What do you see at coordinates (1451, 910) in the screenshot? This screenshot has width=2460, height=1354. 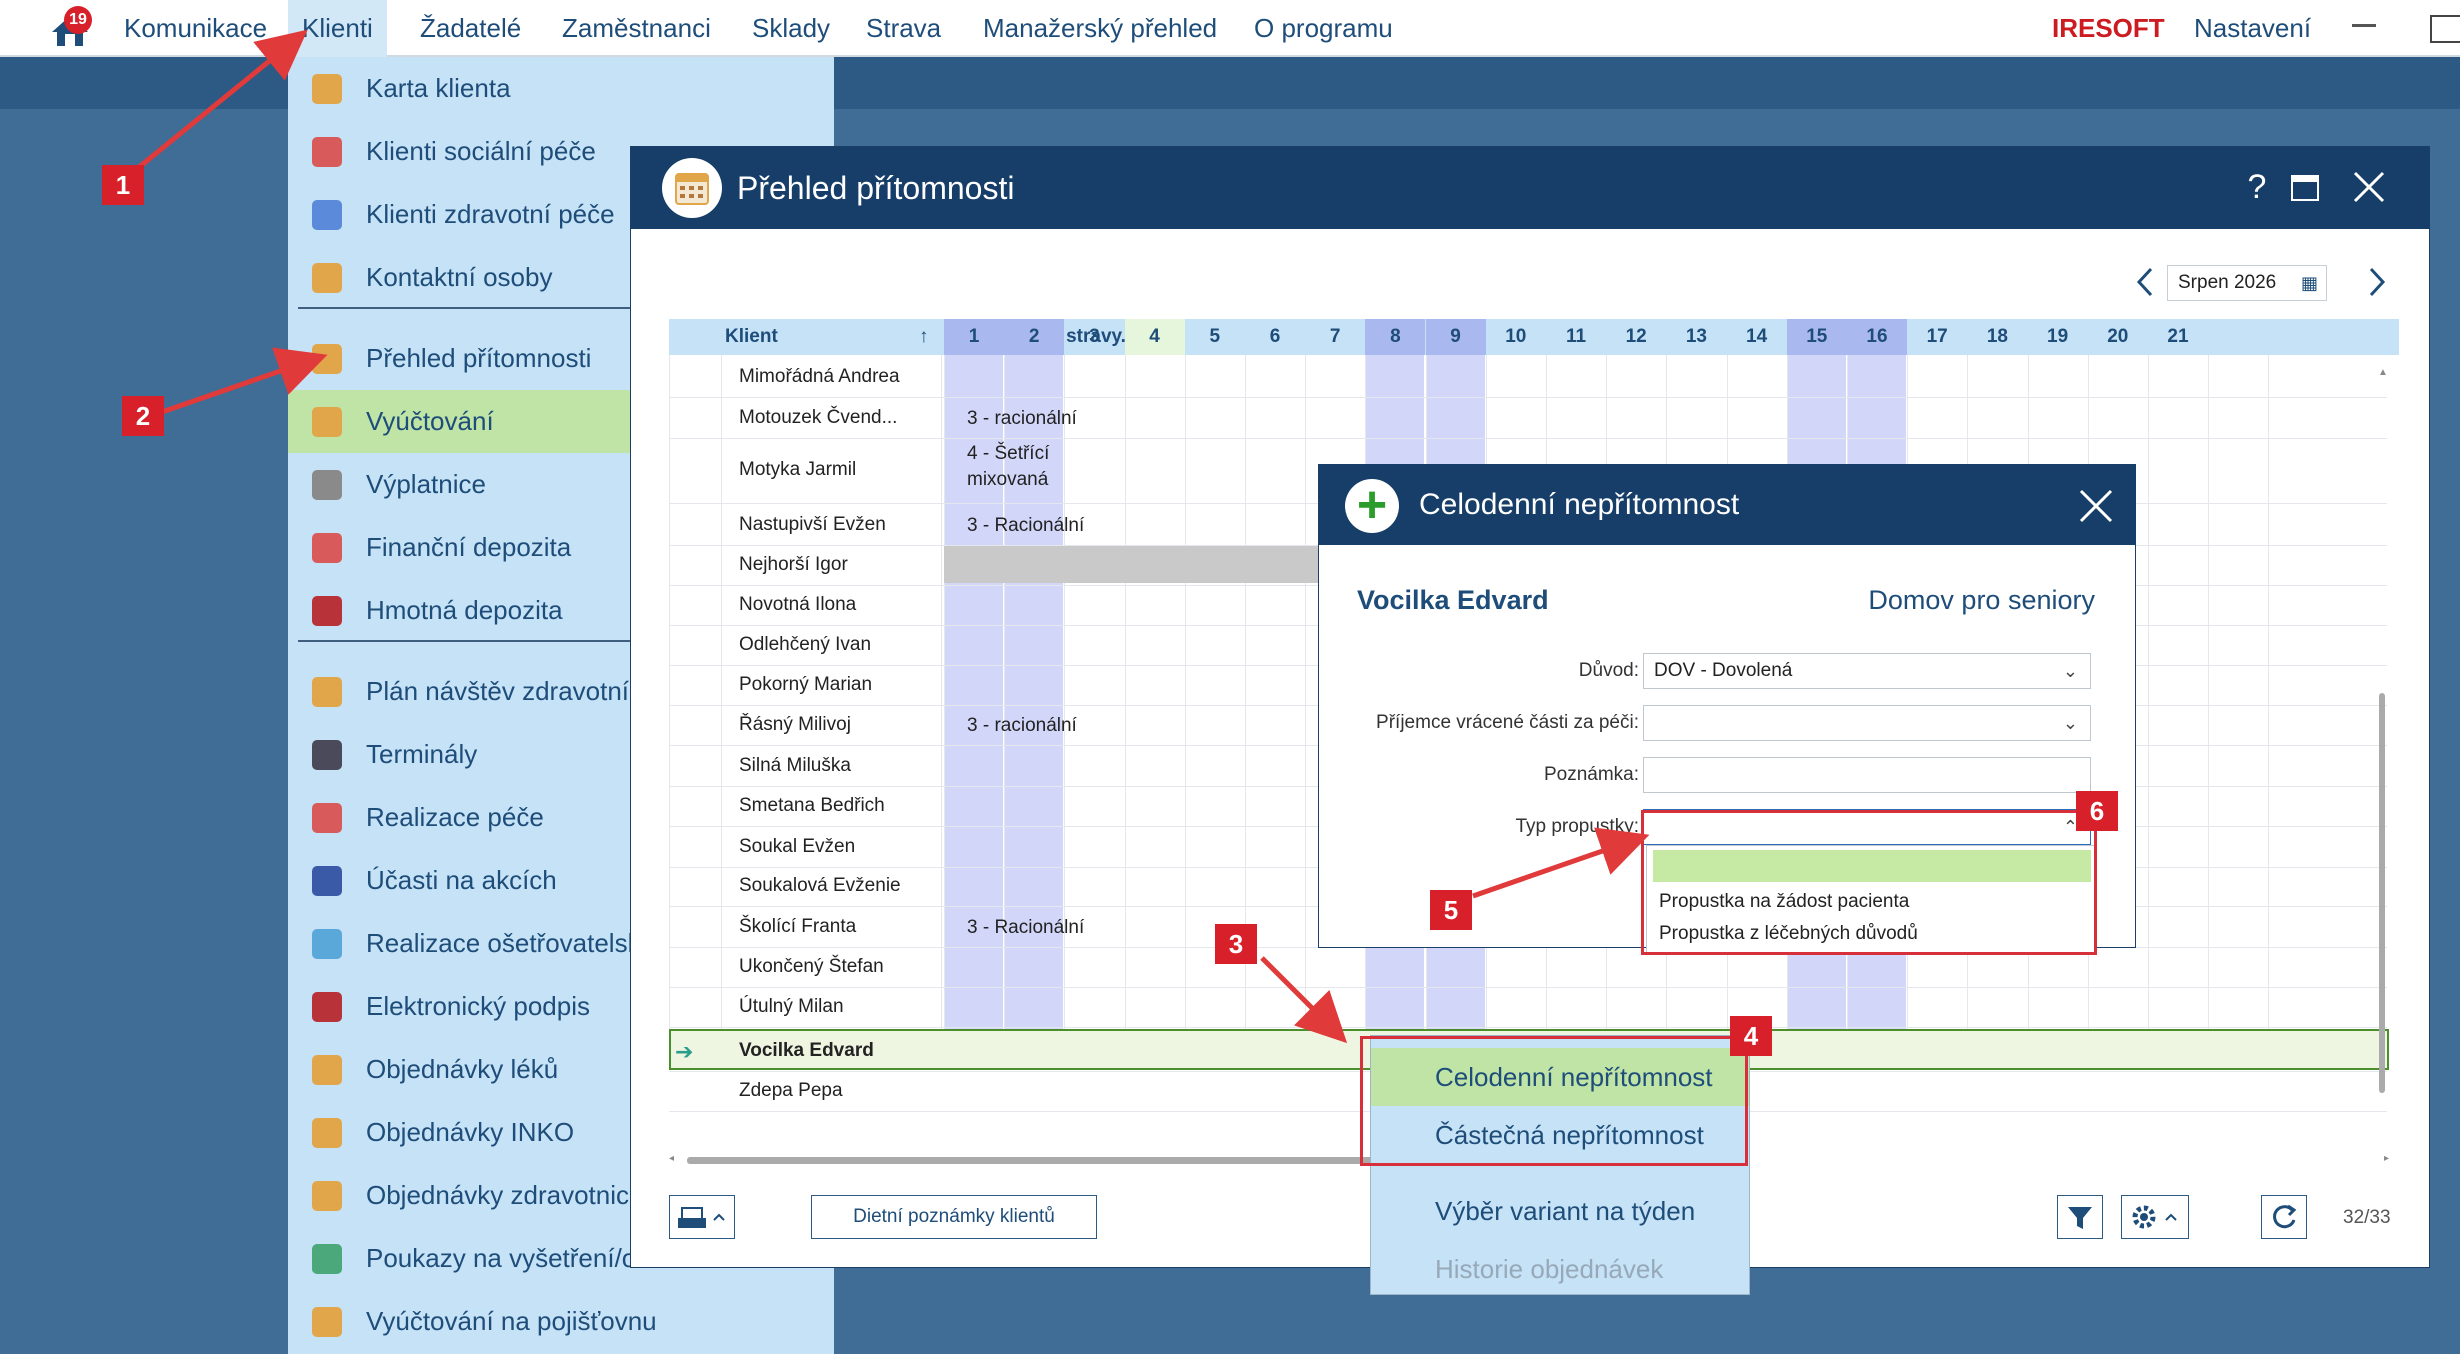 I see `callout-5: 5` at bounding box center [1451, 910].